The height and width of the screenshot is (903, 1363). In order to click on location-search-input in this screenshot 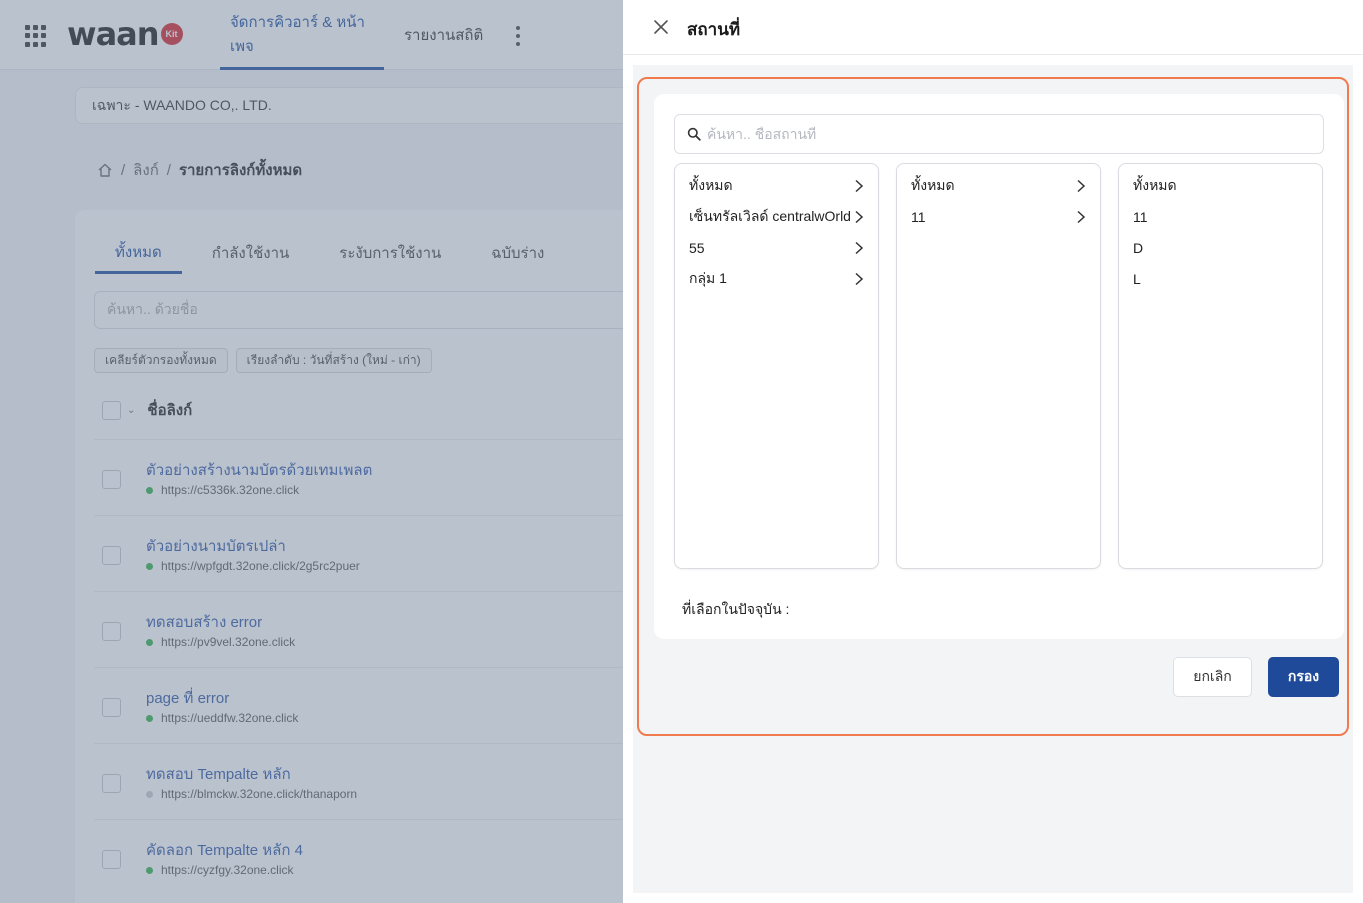, I will do `click(1007, 134)`.